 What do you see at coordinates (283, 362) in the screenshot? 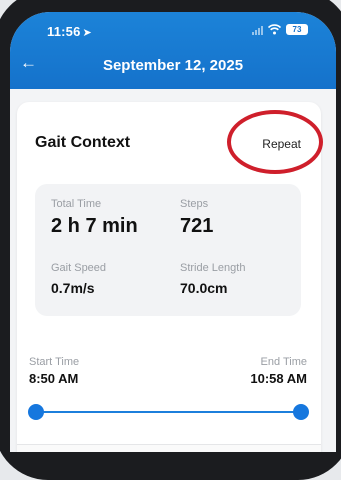
I see `end-time-label: End Time` at bounding box center [283, 362].